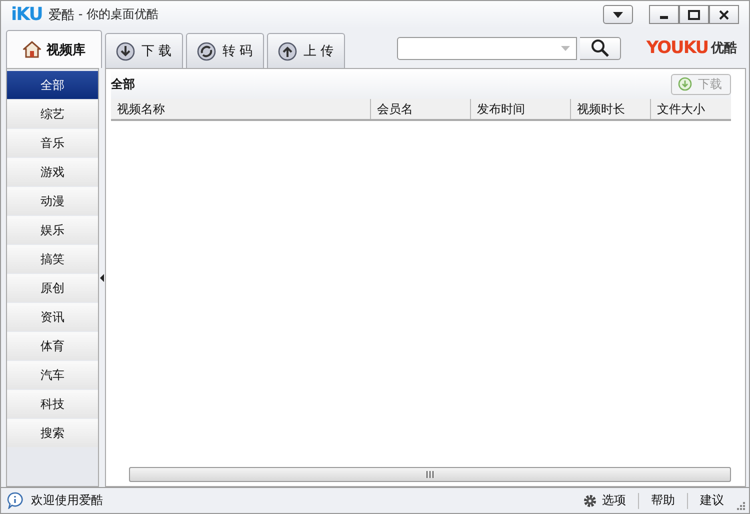 The image size is (750, 514). I want to click on category-item: 体育, so click(52, 346).